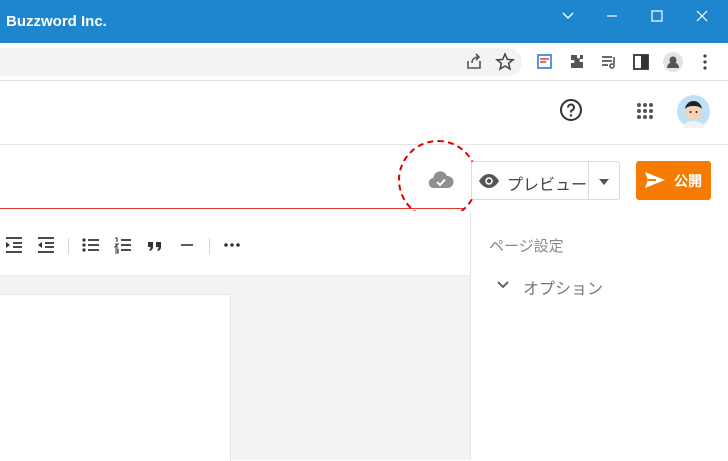  Describe the element at coordinates (571, 110) in the screenshot. I see `help-icon` at that location.